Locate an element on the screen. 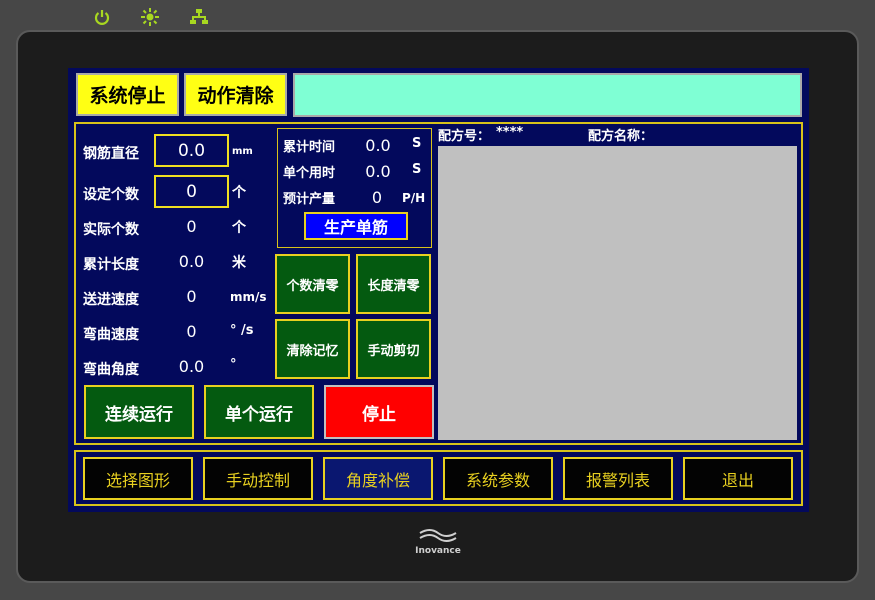 The height and width of the screenshot is (600, 875). memory-clear-button: 清除记忆 is located at coordinates (312, 349).